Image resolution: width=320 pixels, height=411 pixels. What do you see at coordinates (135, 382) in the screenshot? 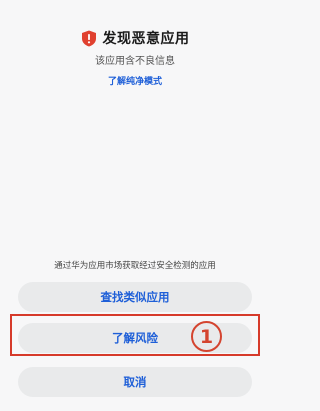
I see `cancel-button: 取消` at bounding box center [135, 382].